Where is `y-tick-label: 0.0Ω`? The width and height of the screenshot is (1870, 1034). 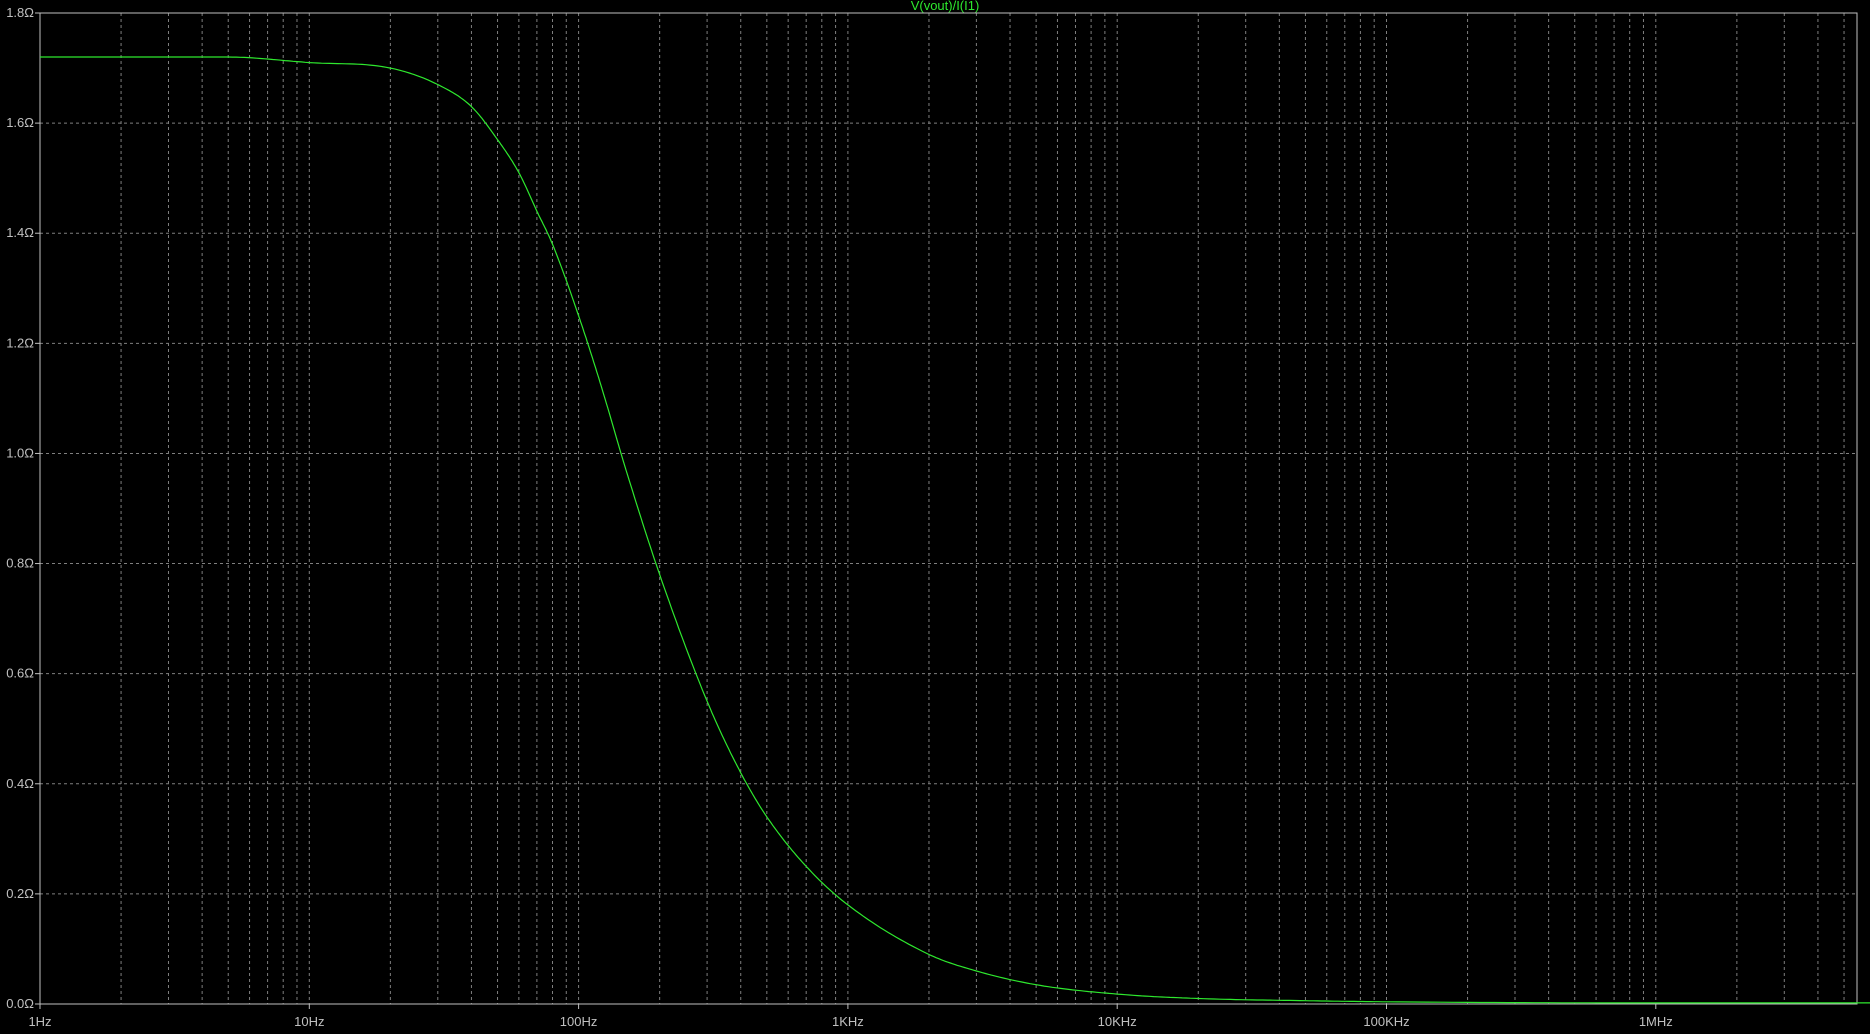
y-tick-label: 0.0Ω is located at coordinates (20, 1003).